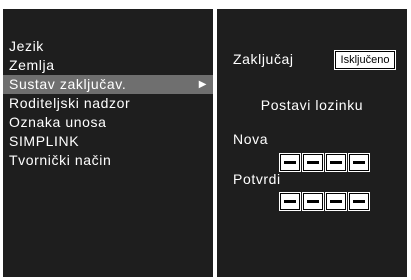  What do you see at coordinates (108, 65) in the screenshot?
I see `menu-item-country: Zemlja` at bounding box center [108, 65].